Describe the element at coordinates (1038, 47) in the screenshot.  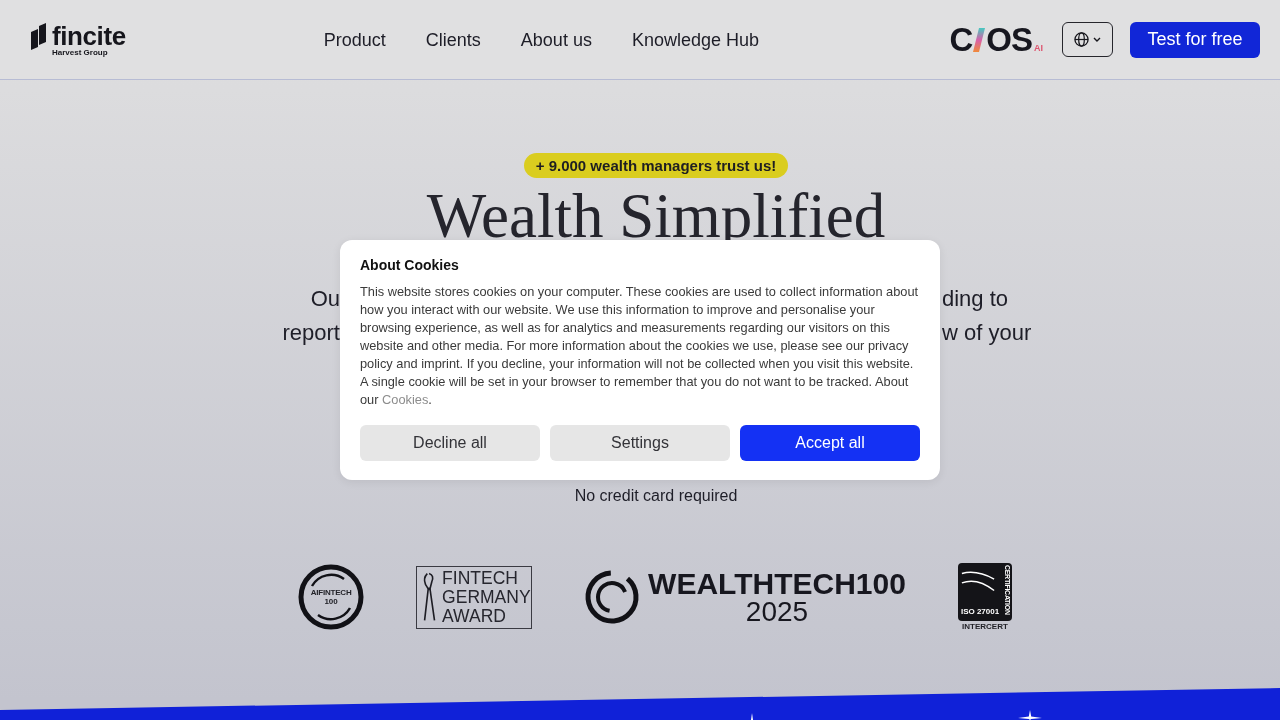
I see `logo-suffix: AI` at that location.